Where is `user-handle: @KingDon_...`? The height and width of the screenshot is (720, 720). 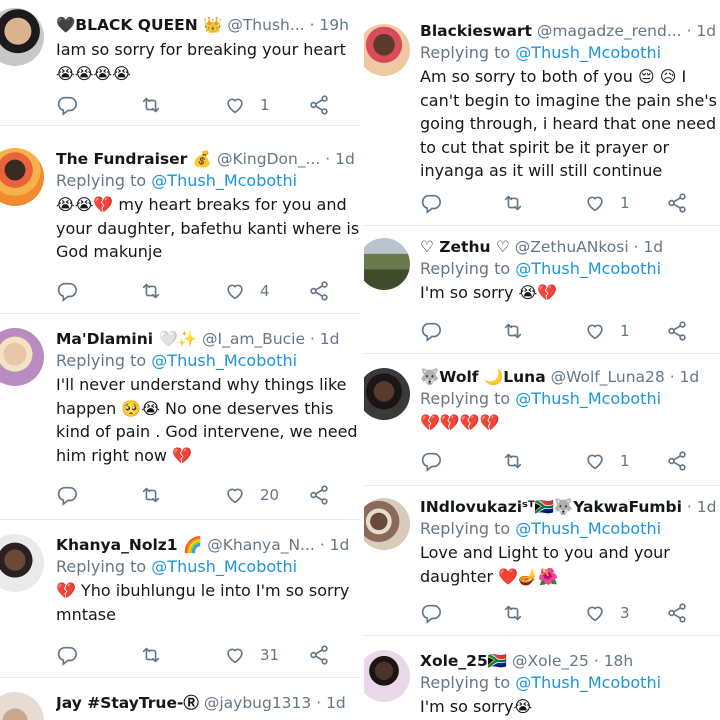 user-handle: @KingDon_... is located at coordinates (268, 159).